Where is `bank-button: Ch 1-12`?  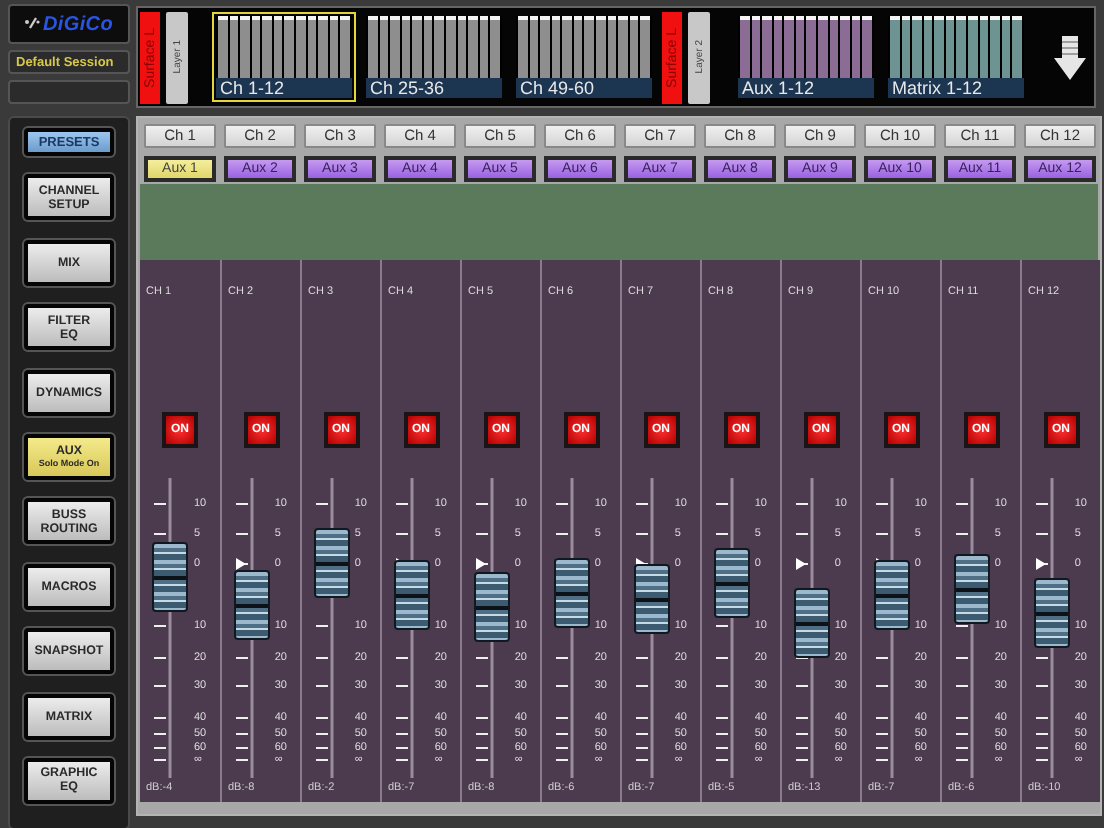
bank-button: Ch 1-12 is located at coordinates (284, 57).